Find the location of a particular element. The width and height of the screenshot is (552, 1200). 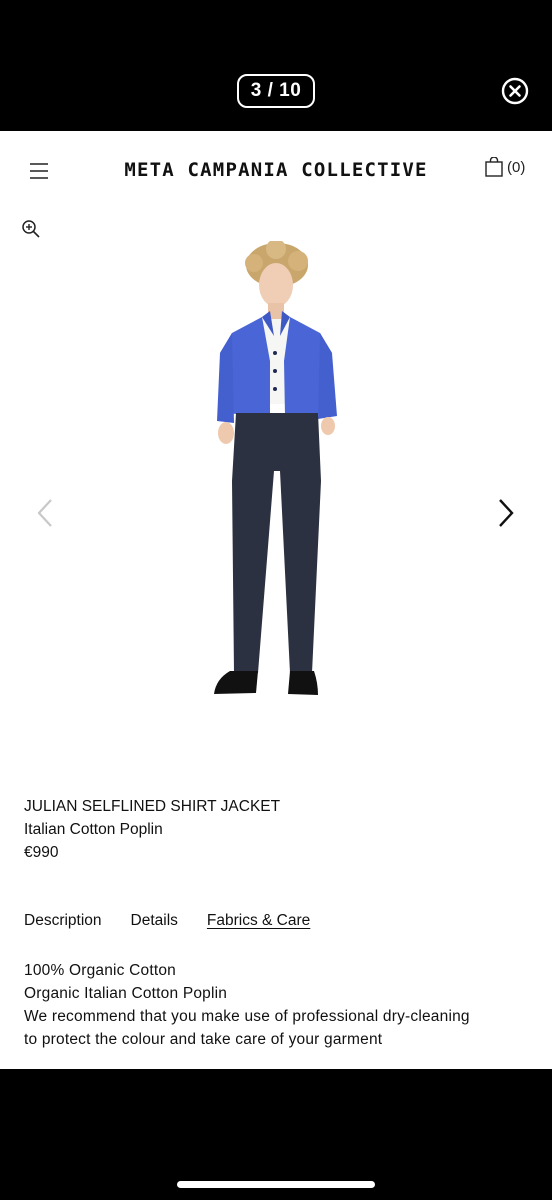

image-counter: 3 / 10 is located at coordinates (276, 91).